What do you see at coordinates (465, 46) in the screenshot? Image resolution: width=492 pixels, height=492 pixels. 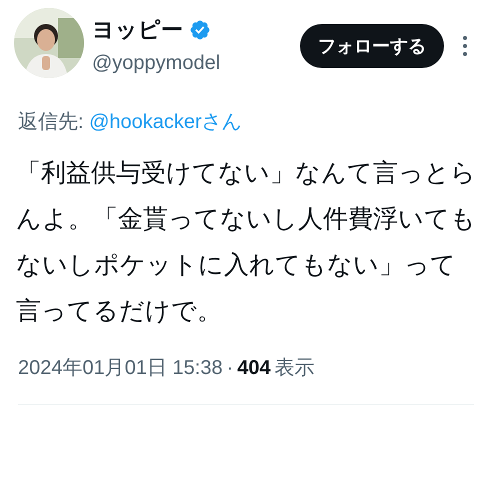 I see `more-options-icon` at bounding box center [465, 46].